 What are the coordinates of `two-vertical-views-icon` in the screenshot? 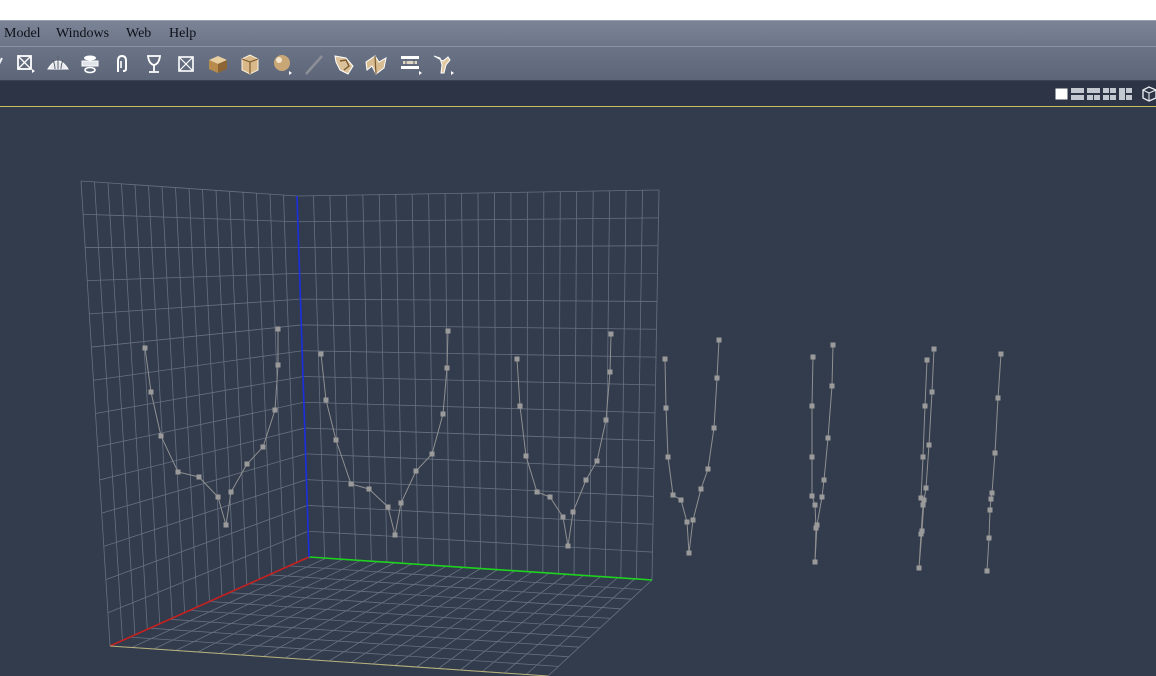 It's located at (1093, 94).